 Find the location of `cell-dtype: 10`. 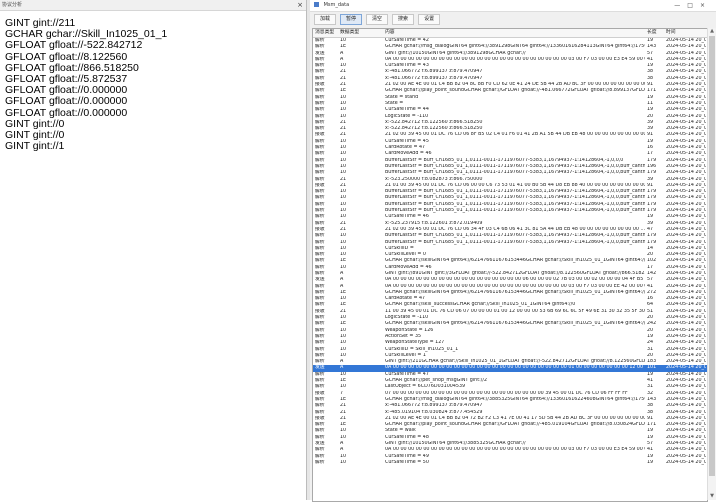

cell-dtype: 10 is located at coordinates (343, 462).